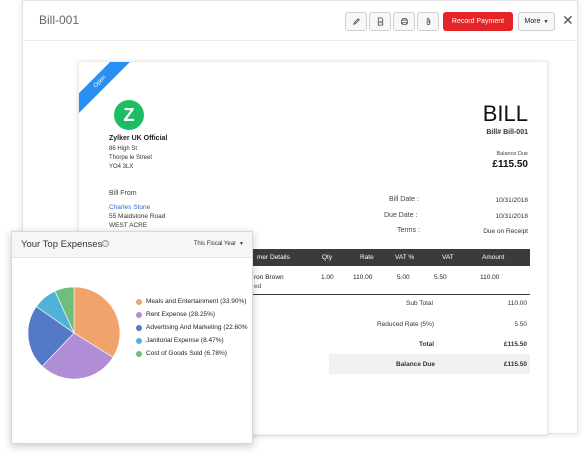 The height and width of the screenshot is (463, 588). I want to click on balance-due-amount: £115.50, so click(510, 164).